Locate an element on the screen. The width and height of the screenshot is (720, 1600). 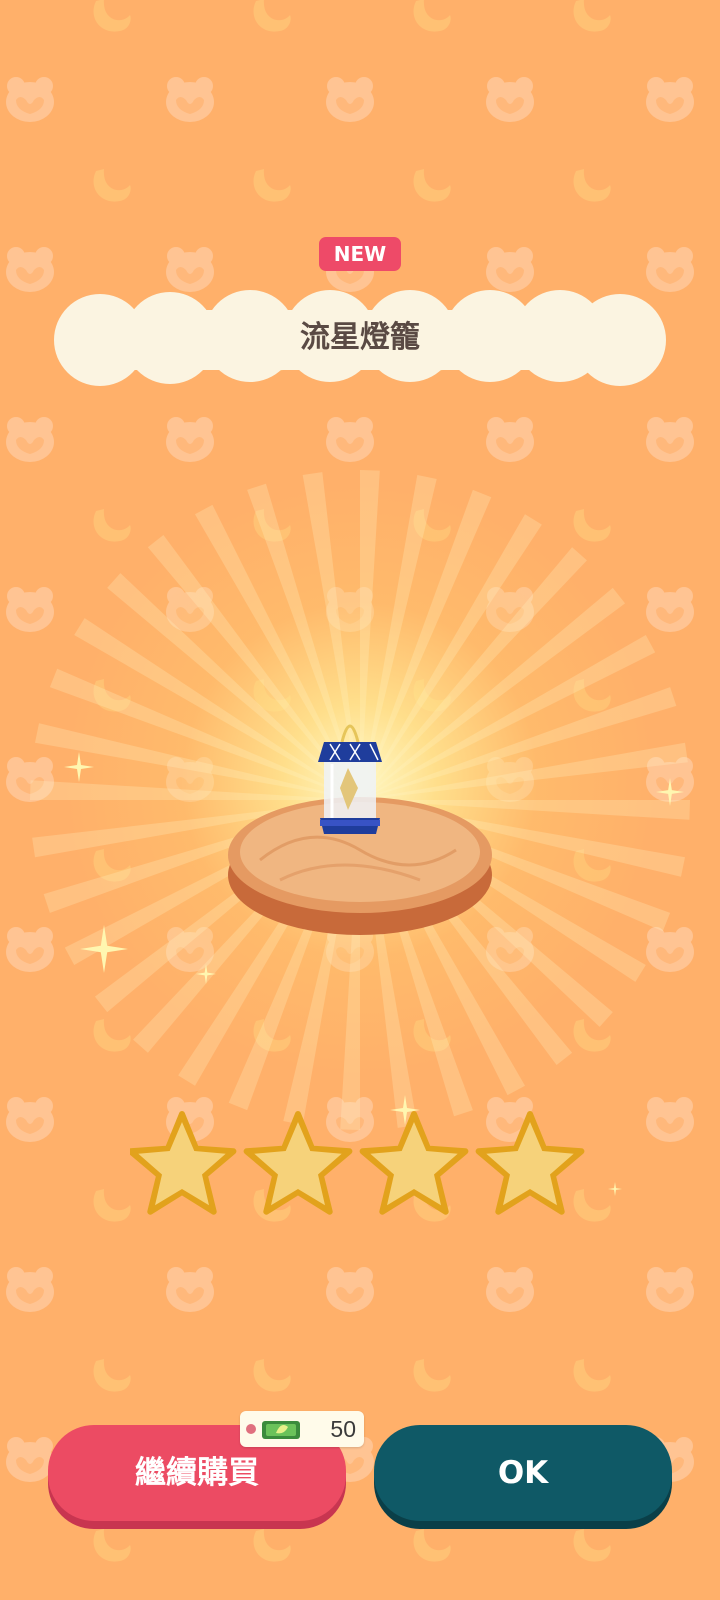
star-rating is located at coordinates (357, 1163).